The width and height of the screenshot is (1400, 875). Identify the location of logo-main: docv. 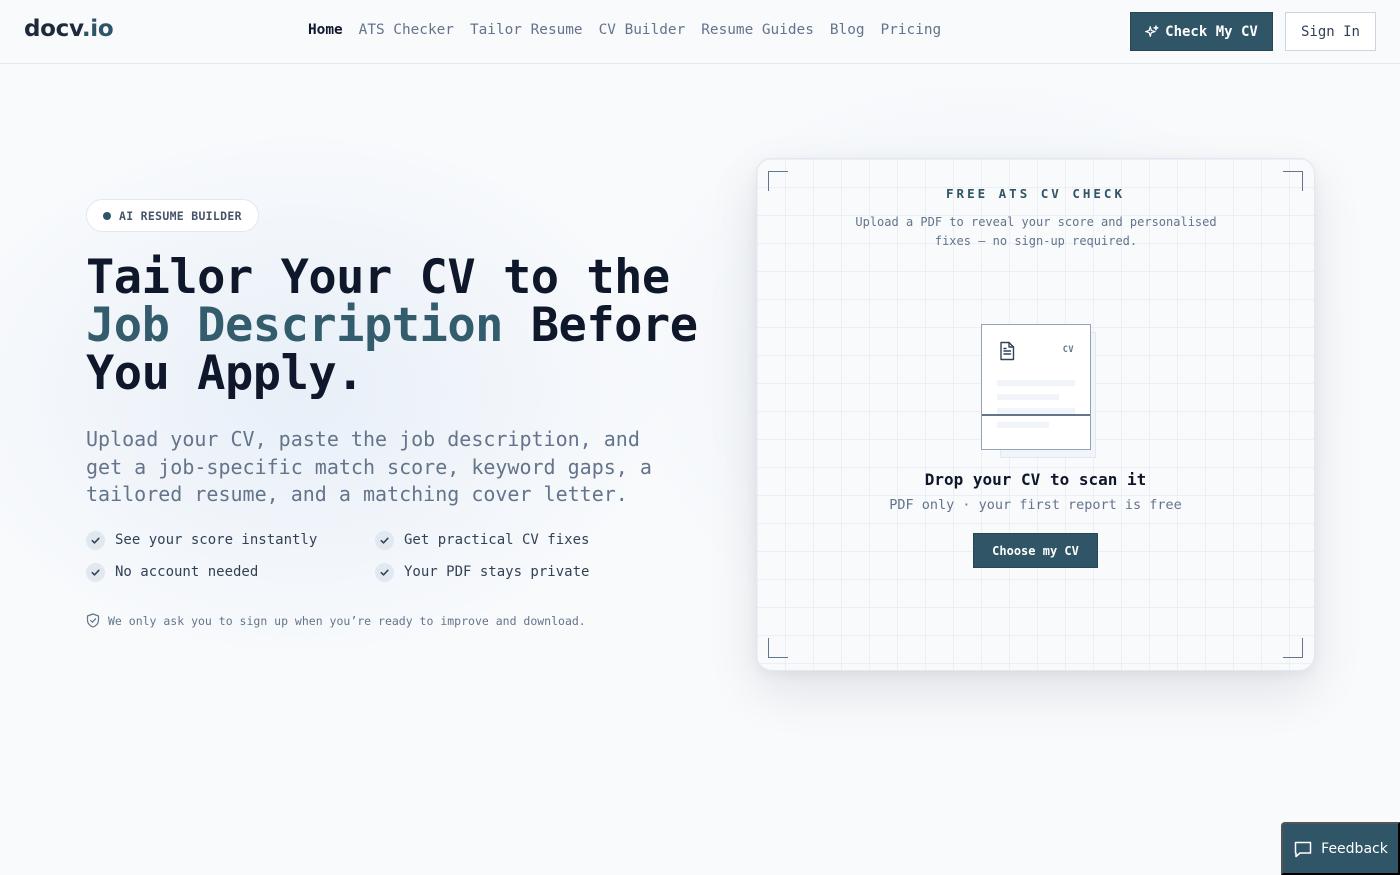
(53, 29).